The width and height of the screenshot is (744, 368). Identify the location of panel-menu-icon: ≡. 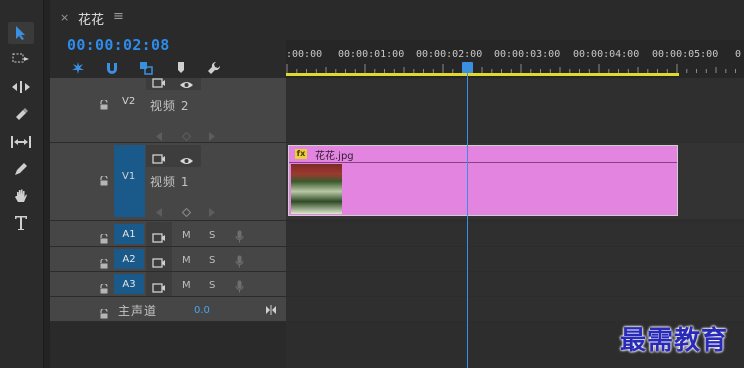
(118, 16).